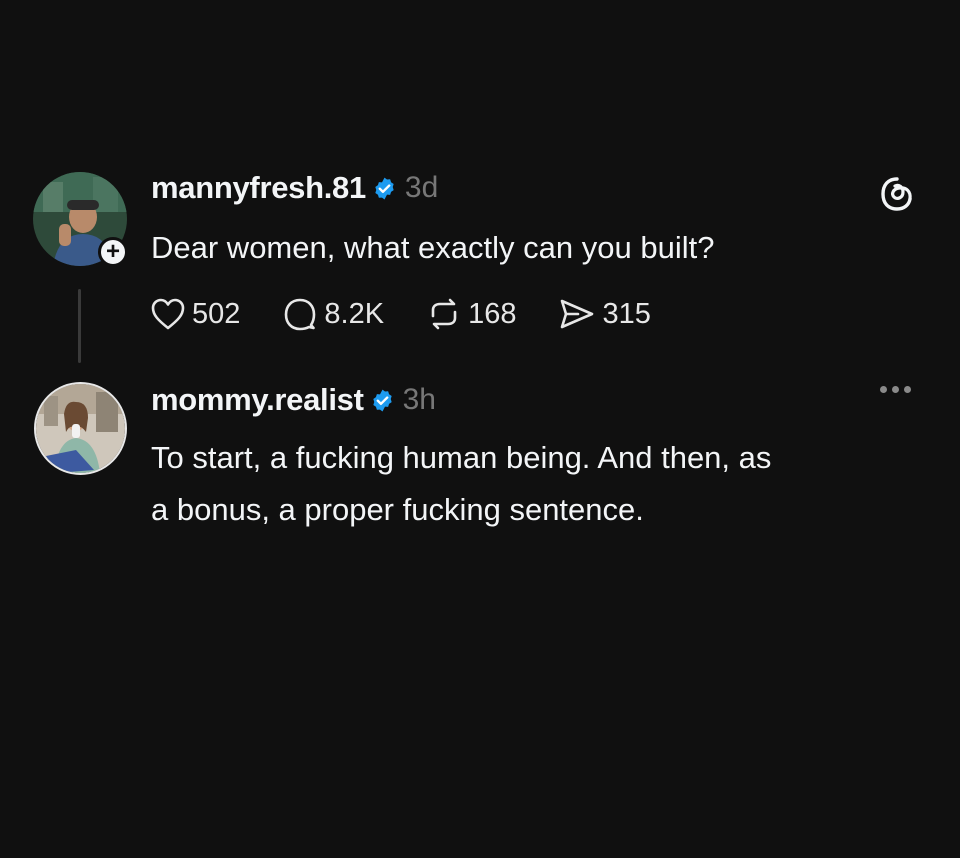 The height and width of the screenshot is (858, 960). I want to click on like-button: 502, so click(195, 314).